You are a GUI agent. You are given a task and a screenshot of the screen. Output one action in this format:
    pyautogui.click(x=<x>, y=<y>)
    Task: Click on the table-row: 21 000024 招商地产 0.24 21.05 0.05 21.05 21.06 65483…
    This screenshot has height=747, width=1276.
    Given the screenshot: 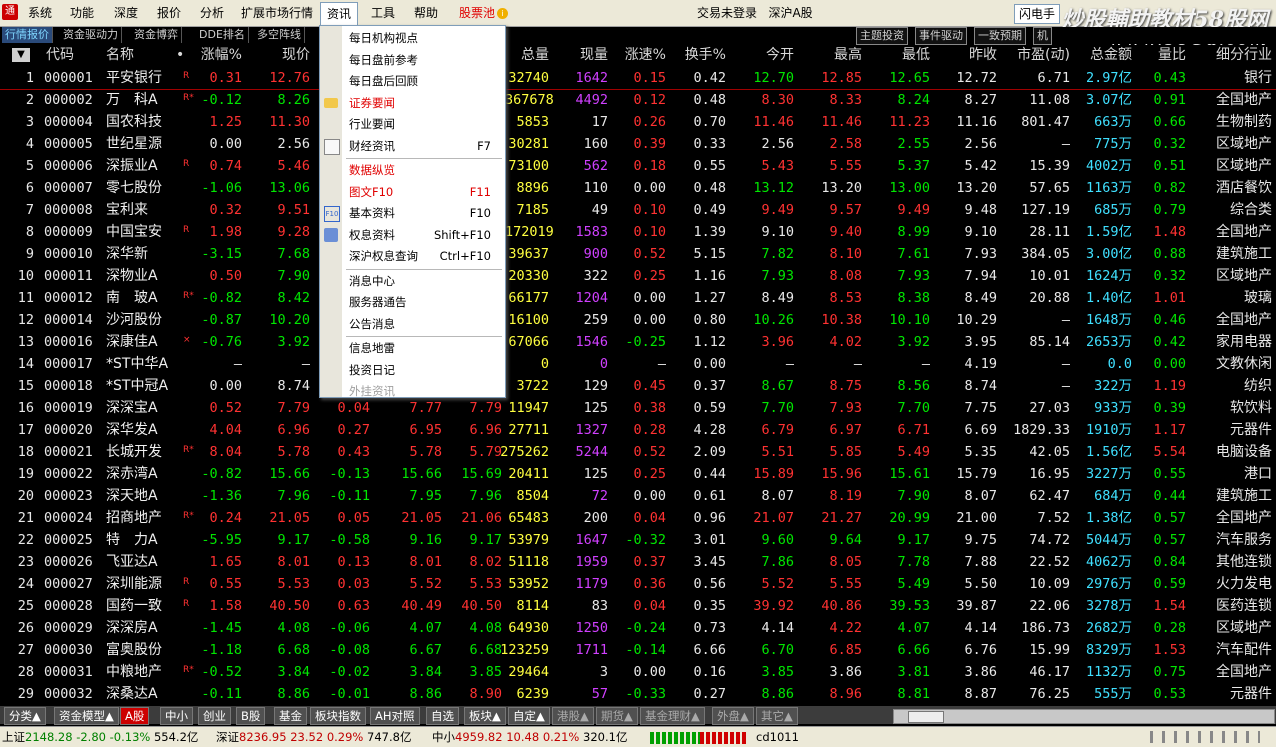 What is the action you would take?
    pyautogui.click(x=638, y=518)
    